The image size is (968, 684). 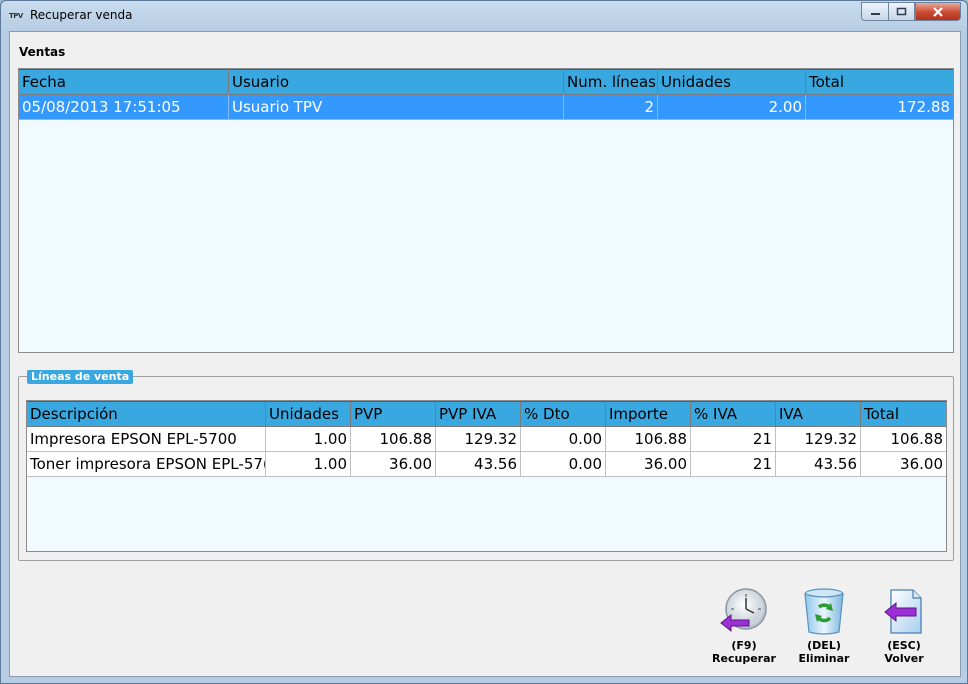 I want to click on ventas-header-row: Fecha Usuario Num. líneas Unidades Total, so click(x=486, y=82).